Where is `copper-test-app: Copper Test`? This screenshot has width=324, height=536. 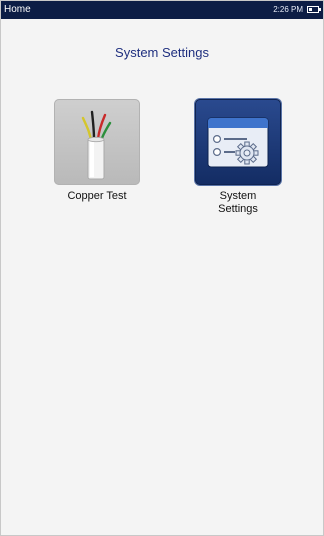 copper-test-app: Copper Test is located at coordinates (97, 151).